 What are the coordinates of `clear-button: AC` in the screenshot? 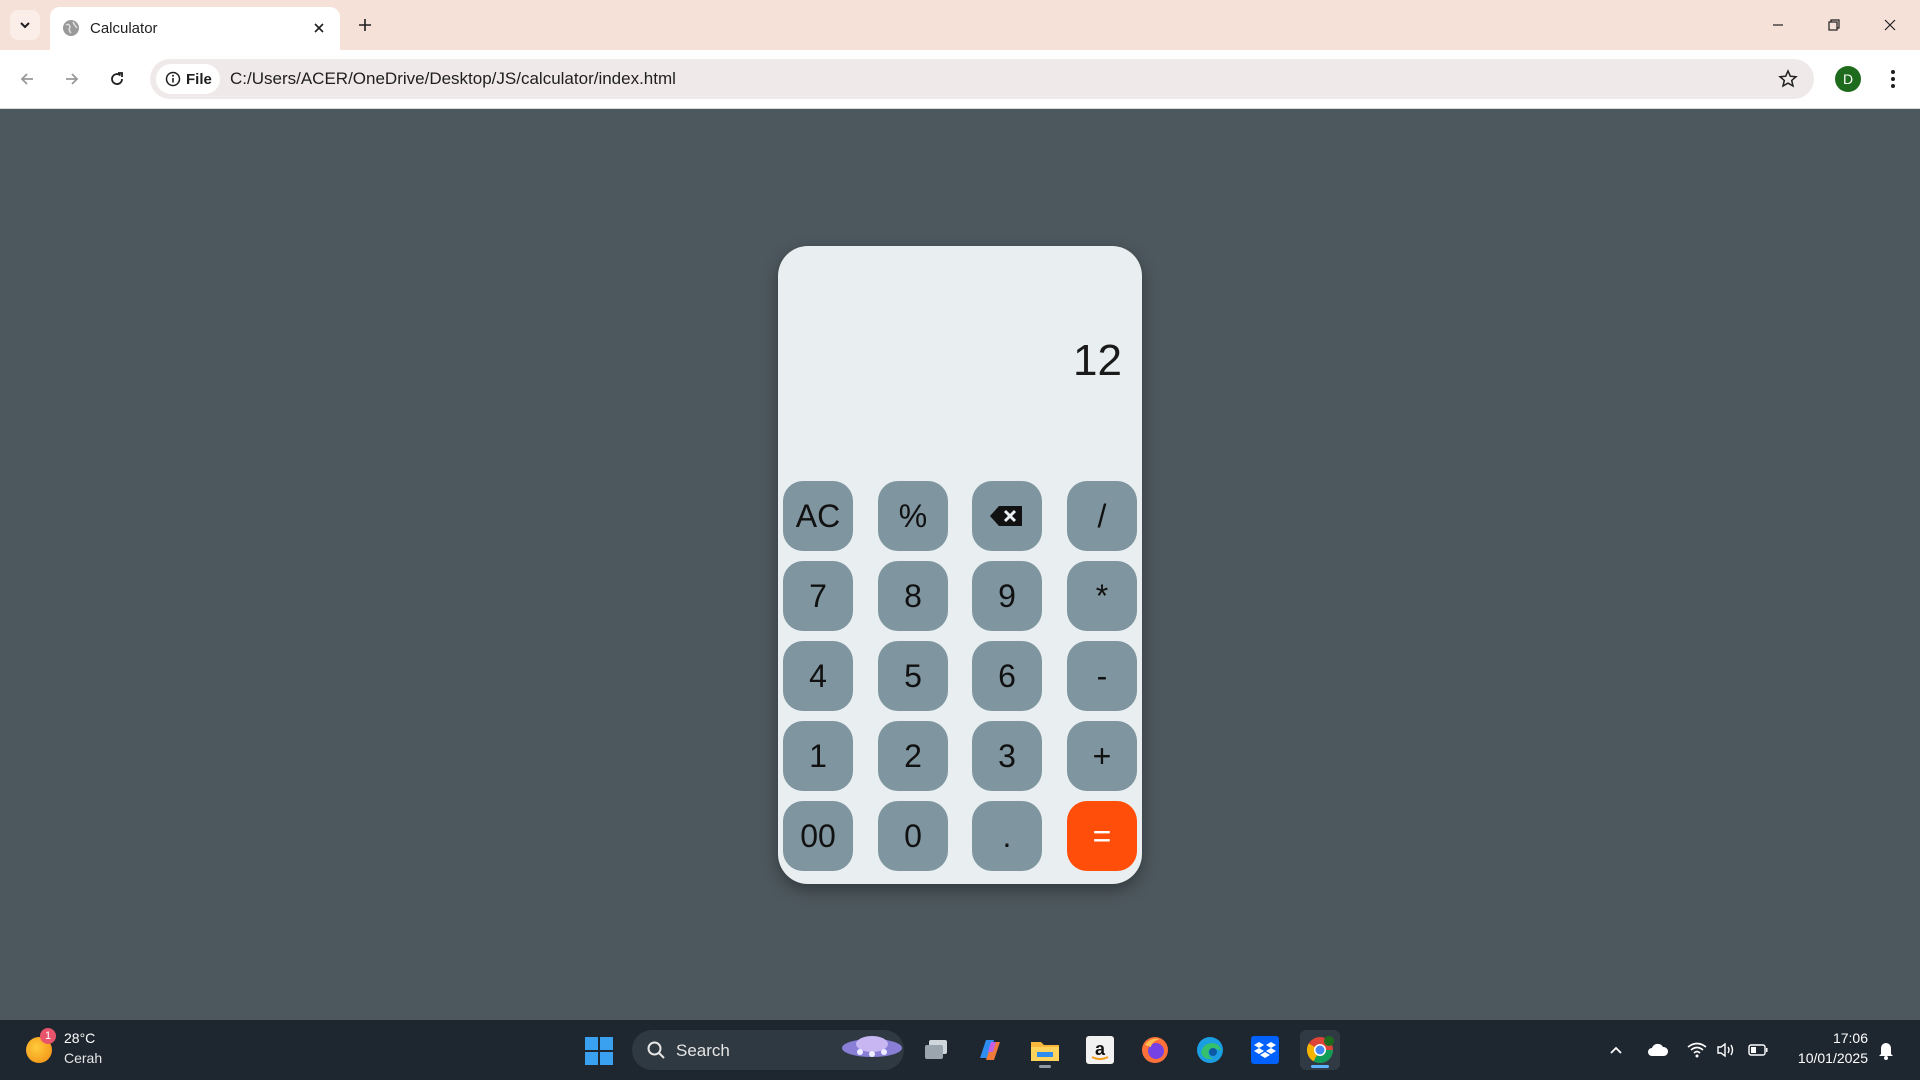 It's located at (818, 516).